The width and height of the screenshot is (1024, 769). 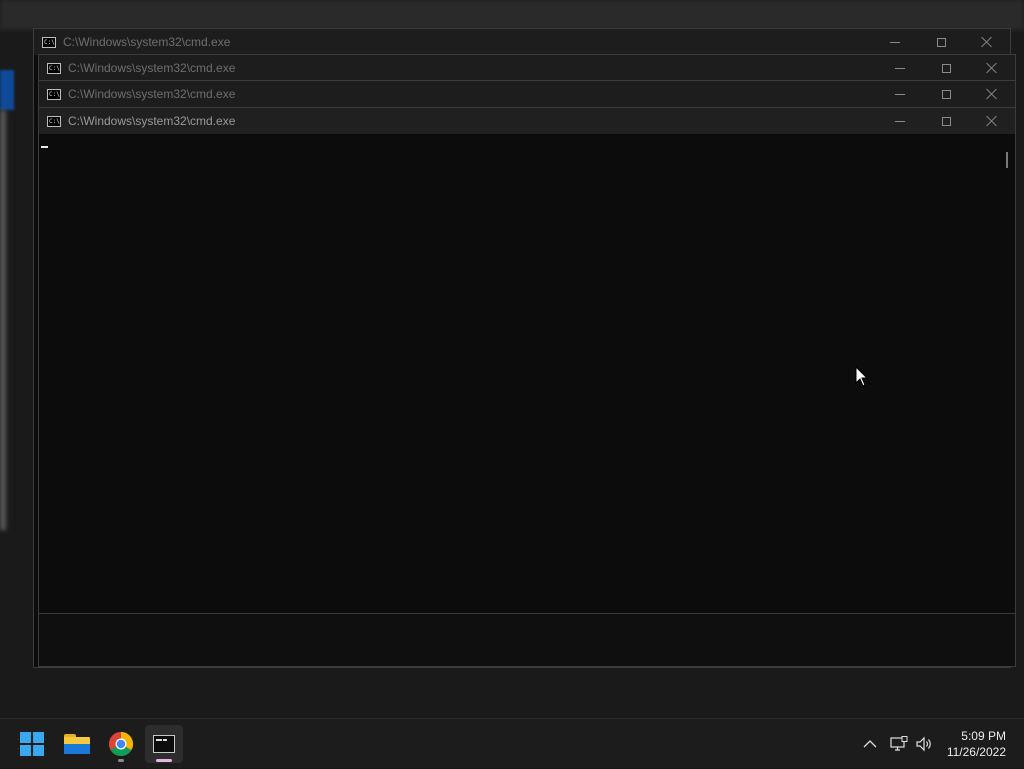 I want to click on folder-icon, so click(x=77, y=744).